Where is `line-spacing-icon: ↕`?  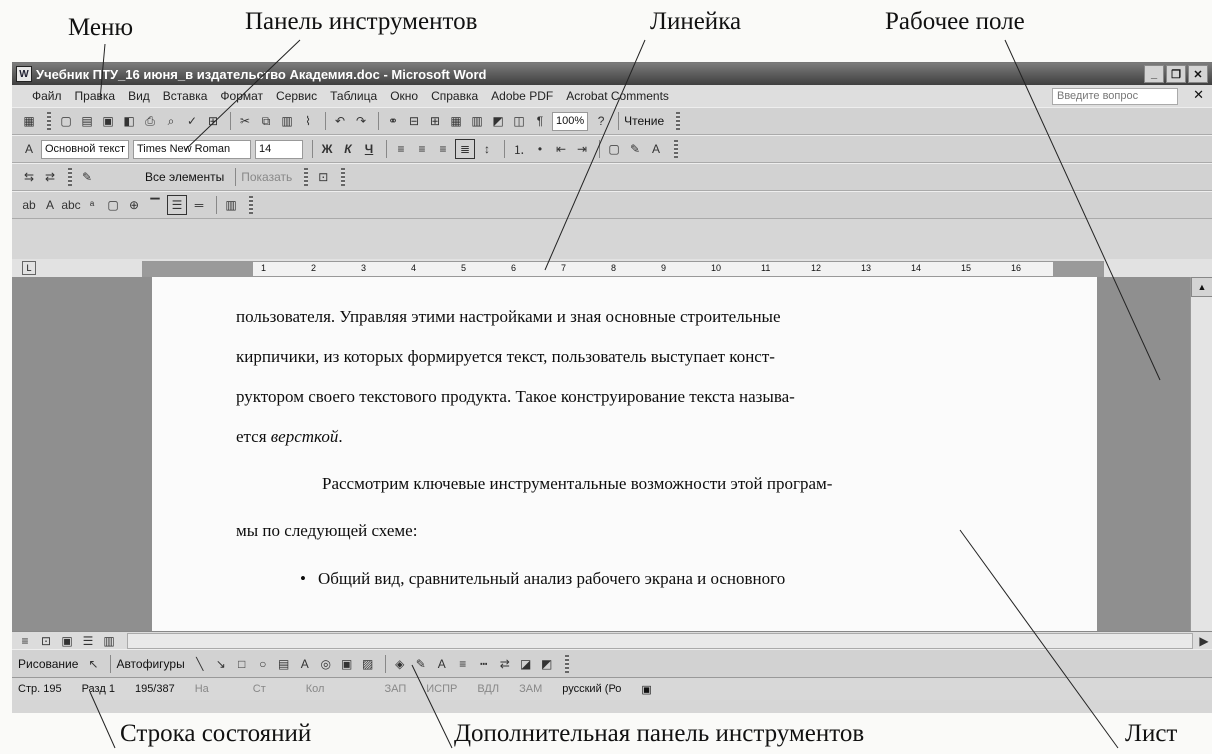
line-spacing-icon: ↕ is located at coordinates (487, 149).